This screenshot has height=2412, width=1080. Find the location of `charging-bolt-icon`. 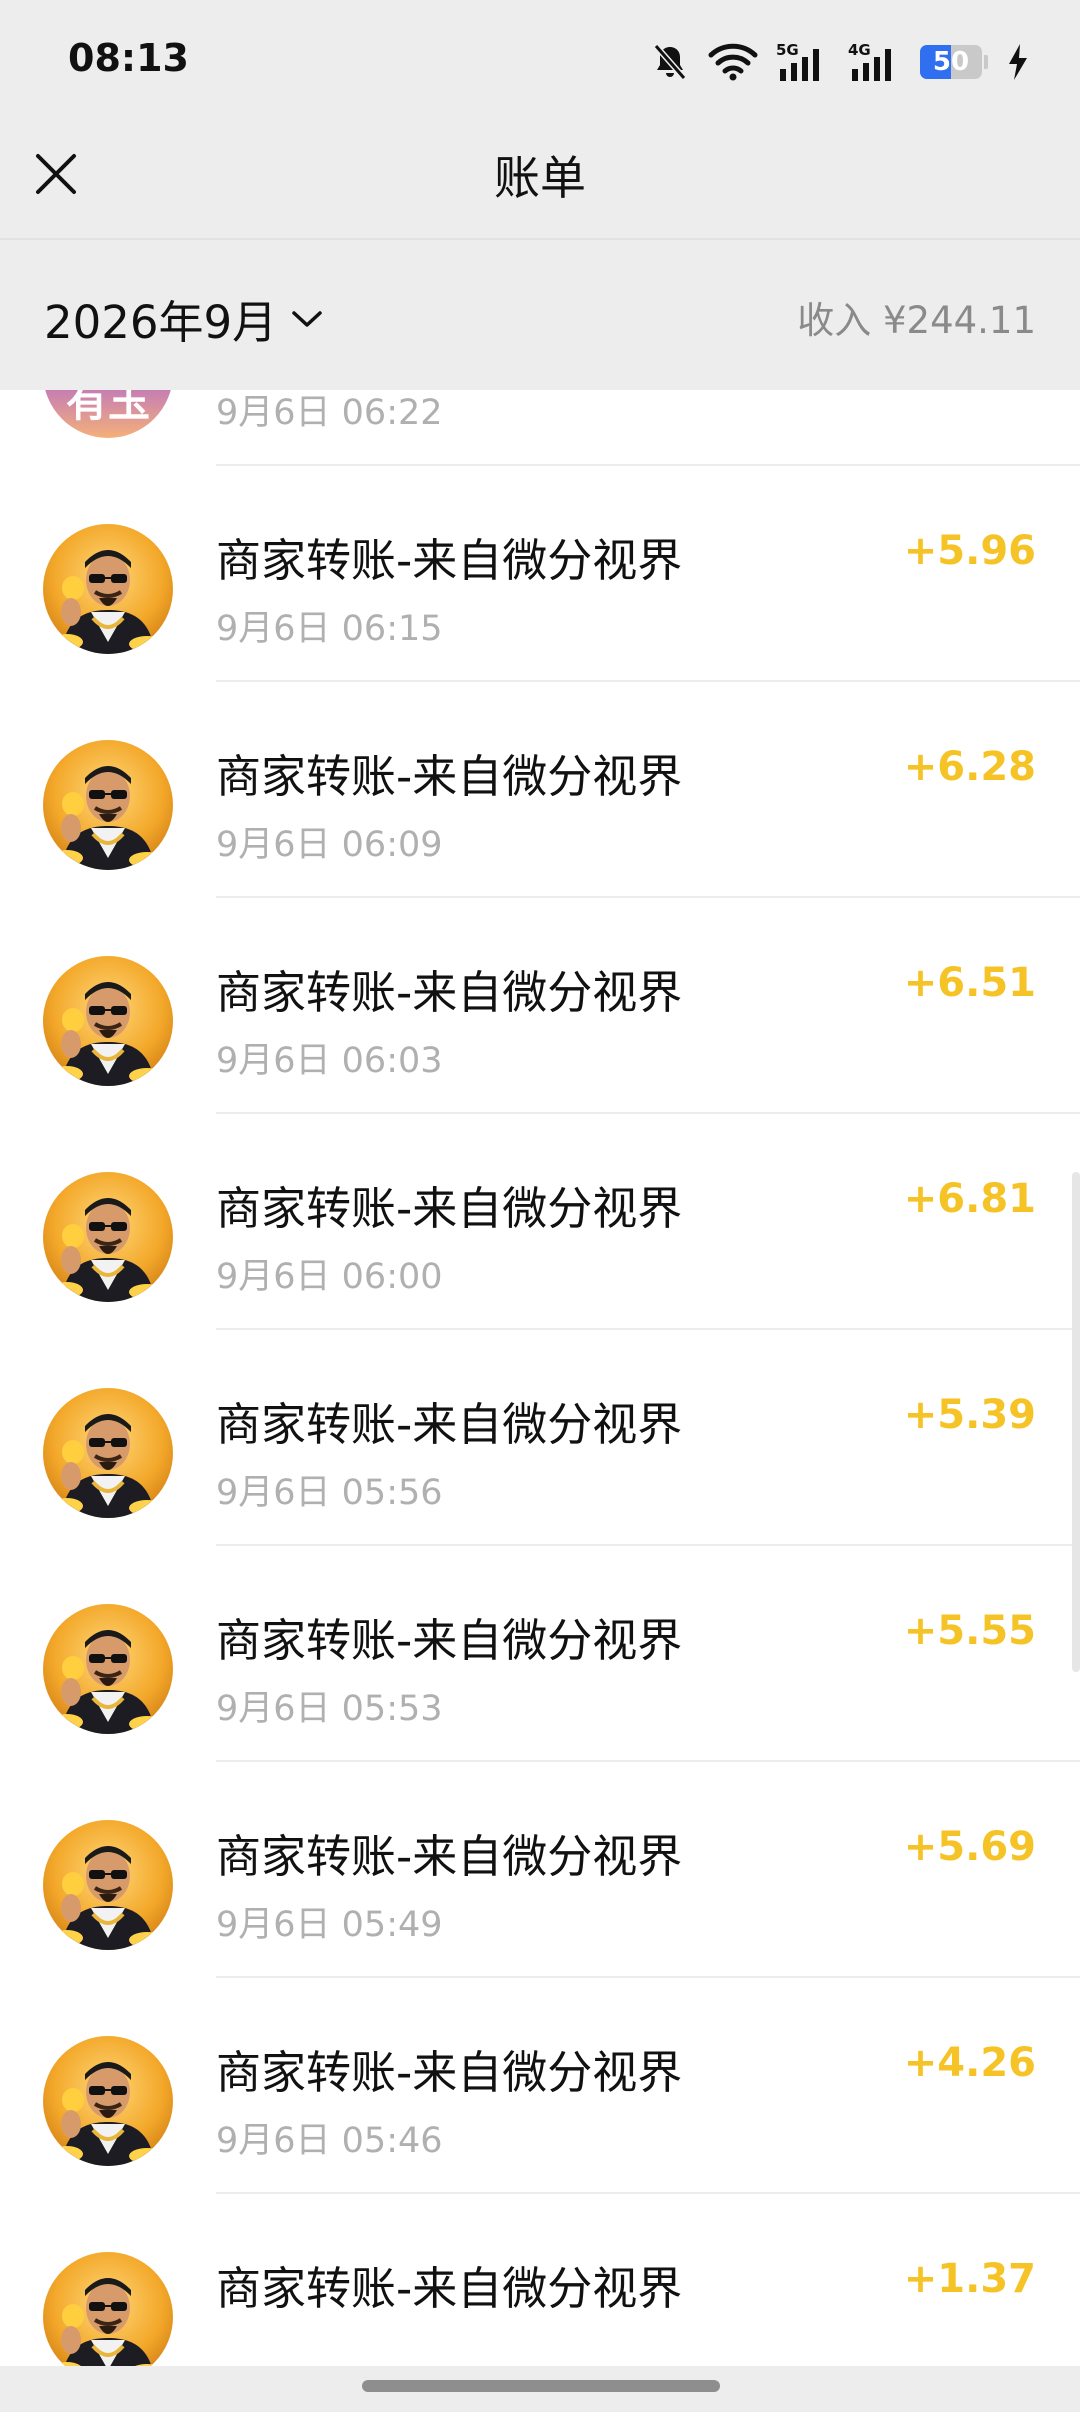

charging-bolt-icon is located at coordinates (1018, 62).